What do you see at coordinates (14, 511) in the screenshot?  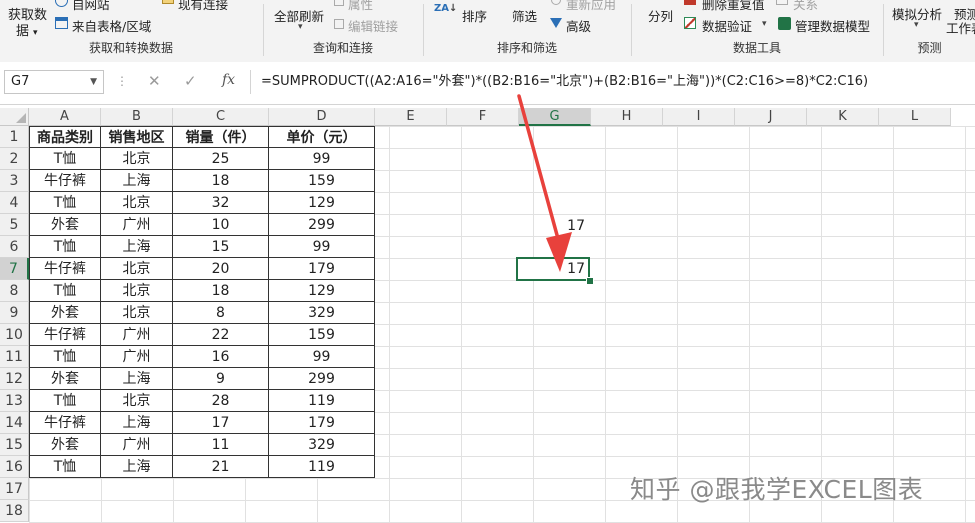 I see `row-header-18: 18` at bounding box center [14, 511].